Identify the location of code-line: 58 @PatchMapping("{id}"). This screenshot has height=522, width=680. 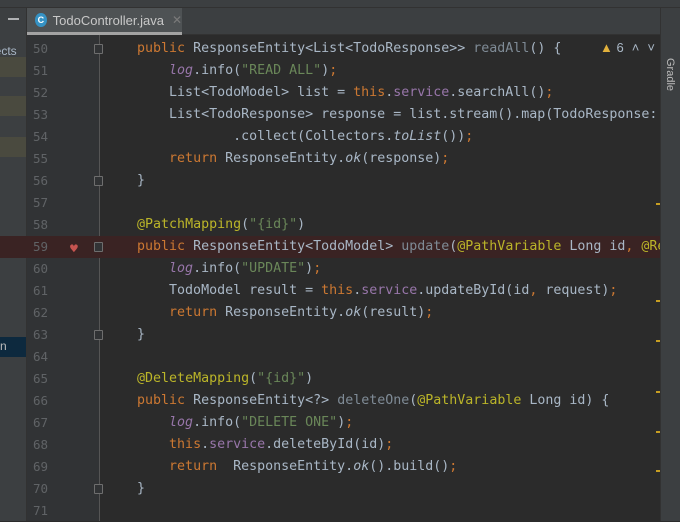
(330, 225).